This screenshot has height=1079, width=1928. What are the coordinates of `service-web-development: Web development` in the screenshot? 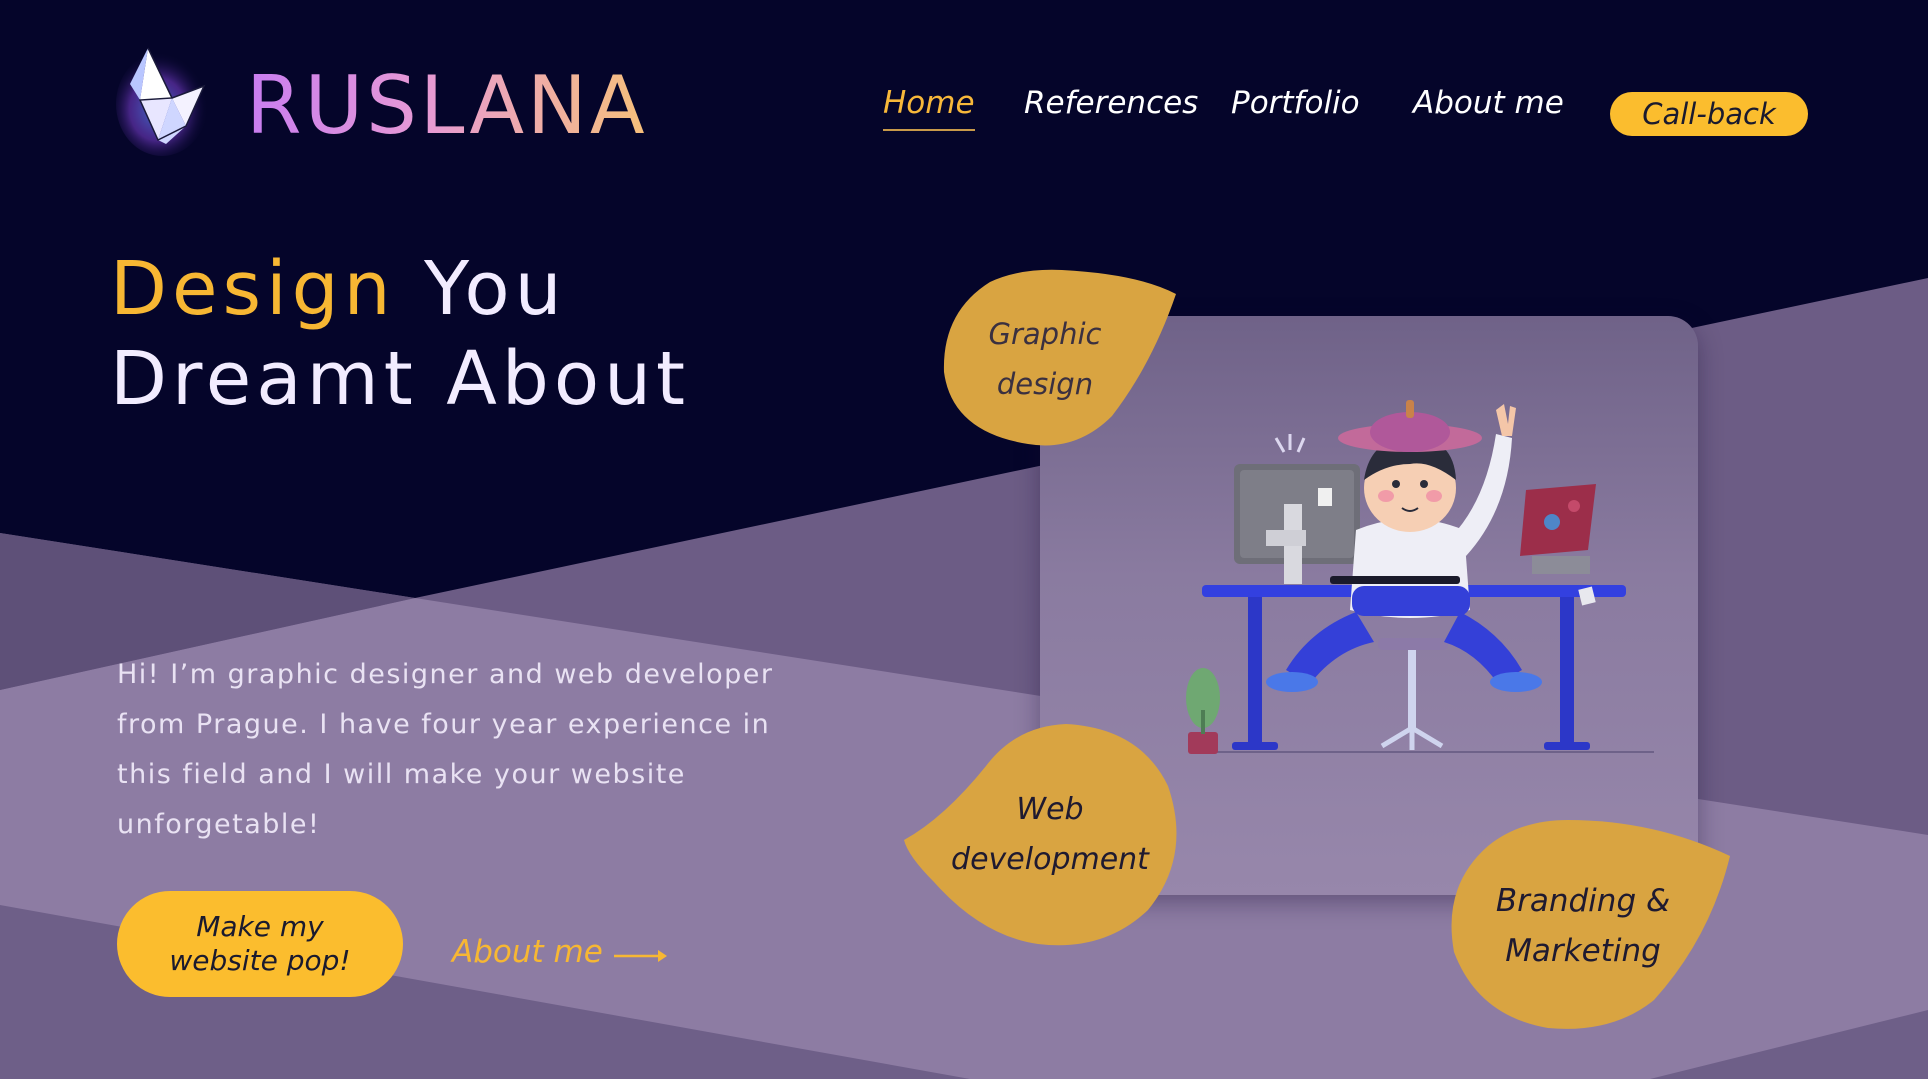 It's located at (1044, 835).